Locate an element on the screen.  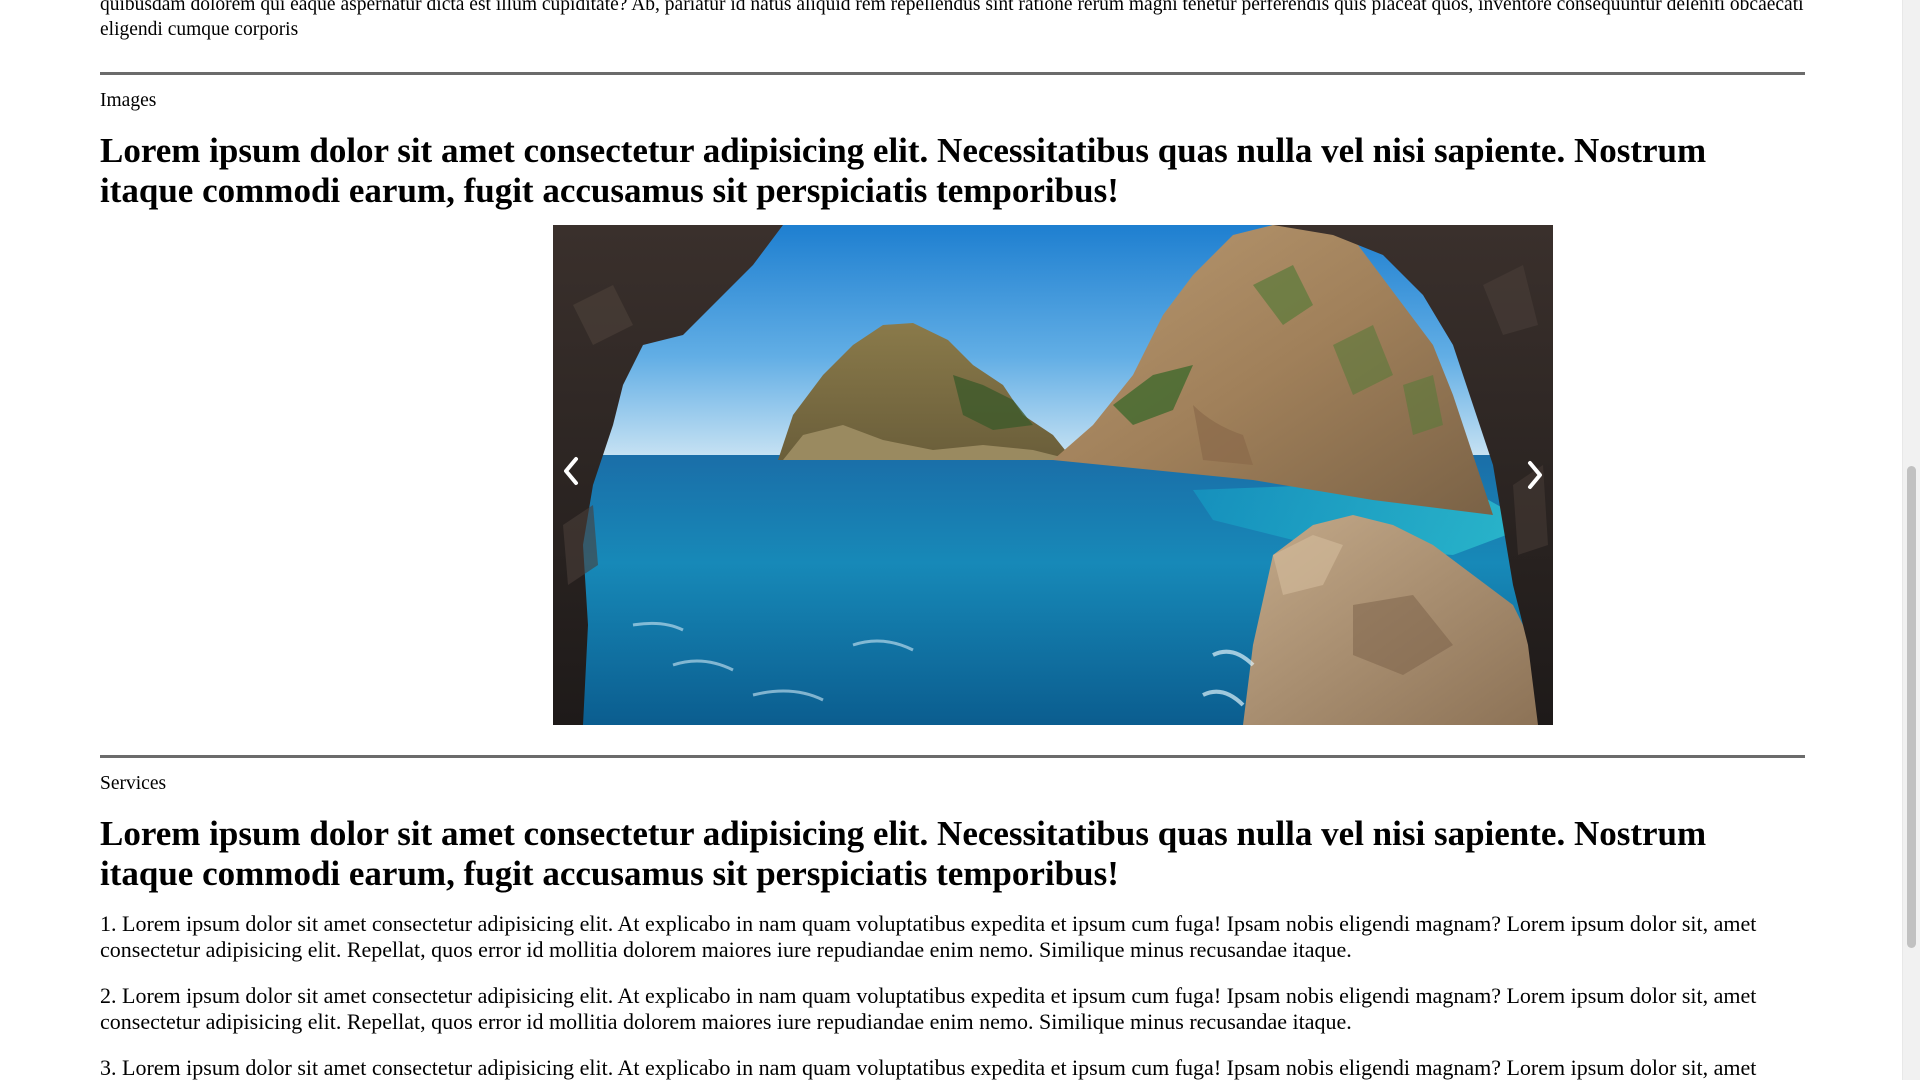
chevron-left-icon is located at coordinates (571, 471).